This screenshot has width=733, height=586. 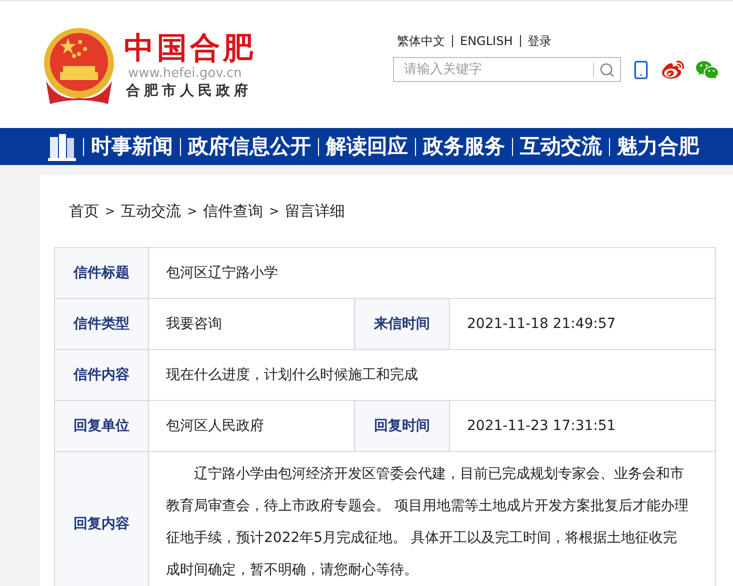 I want to click on top-link: 繁体中文, so click(x=421, y=41).